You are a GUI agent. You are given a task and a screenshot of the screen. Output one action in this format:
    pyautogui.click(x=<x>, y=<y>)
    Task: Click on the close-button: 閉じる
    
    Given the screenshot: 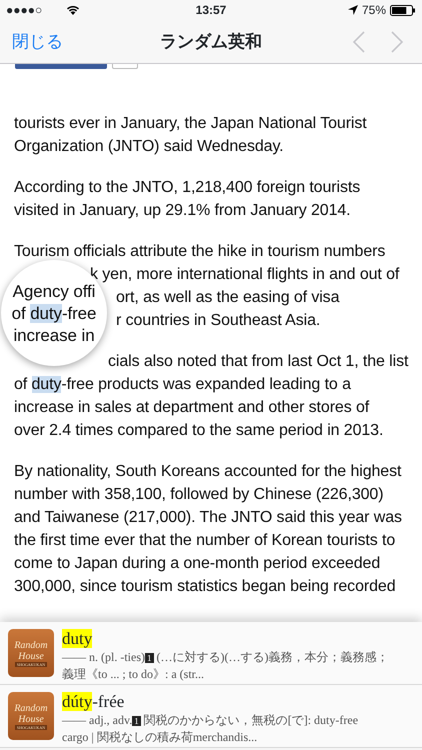 What is the action you would take?
    pyautogui.click(x=67, y=41)
    